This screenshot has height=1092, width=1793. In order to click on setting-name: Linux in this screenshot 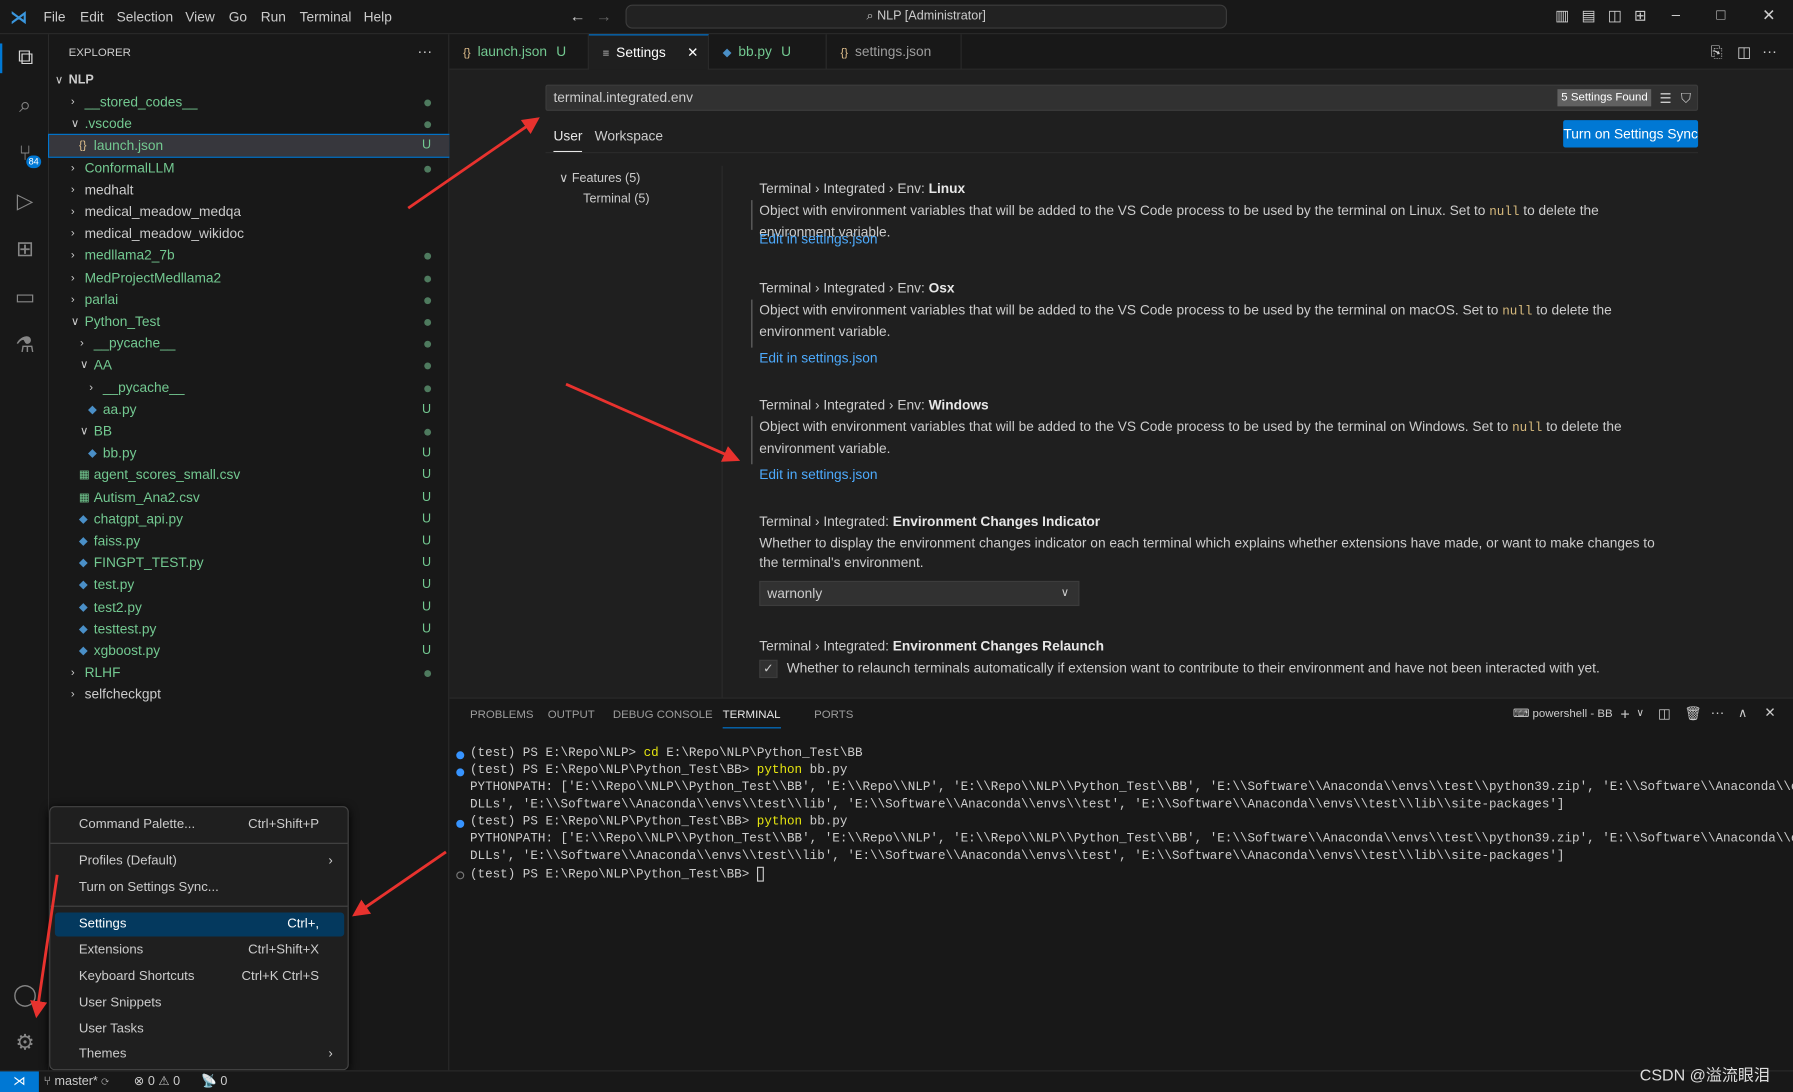, I will do `click(947, 188)`.